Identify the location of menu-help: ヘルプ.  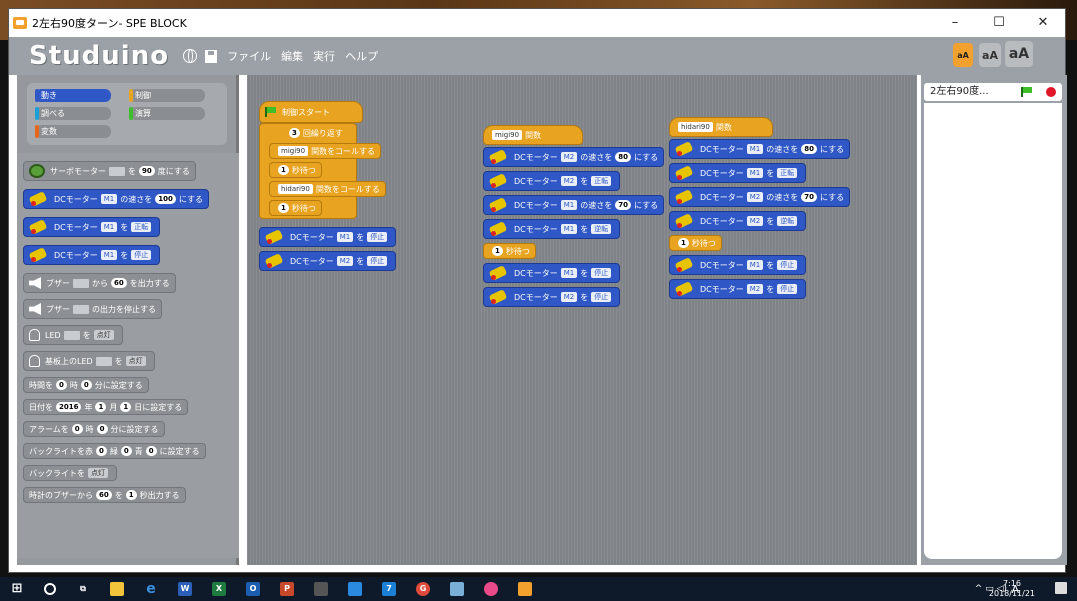
(361, 56).